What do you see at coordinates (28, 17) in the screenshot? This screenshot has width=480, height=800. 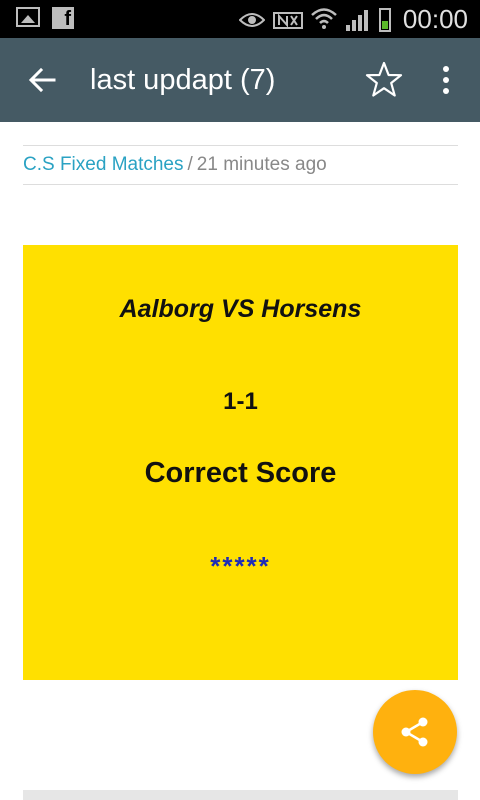 I see `image-icon` at bounding box center [28, 17].